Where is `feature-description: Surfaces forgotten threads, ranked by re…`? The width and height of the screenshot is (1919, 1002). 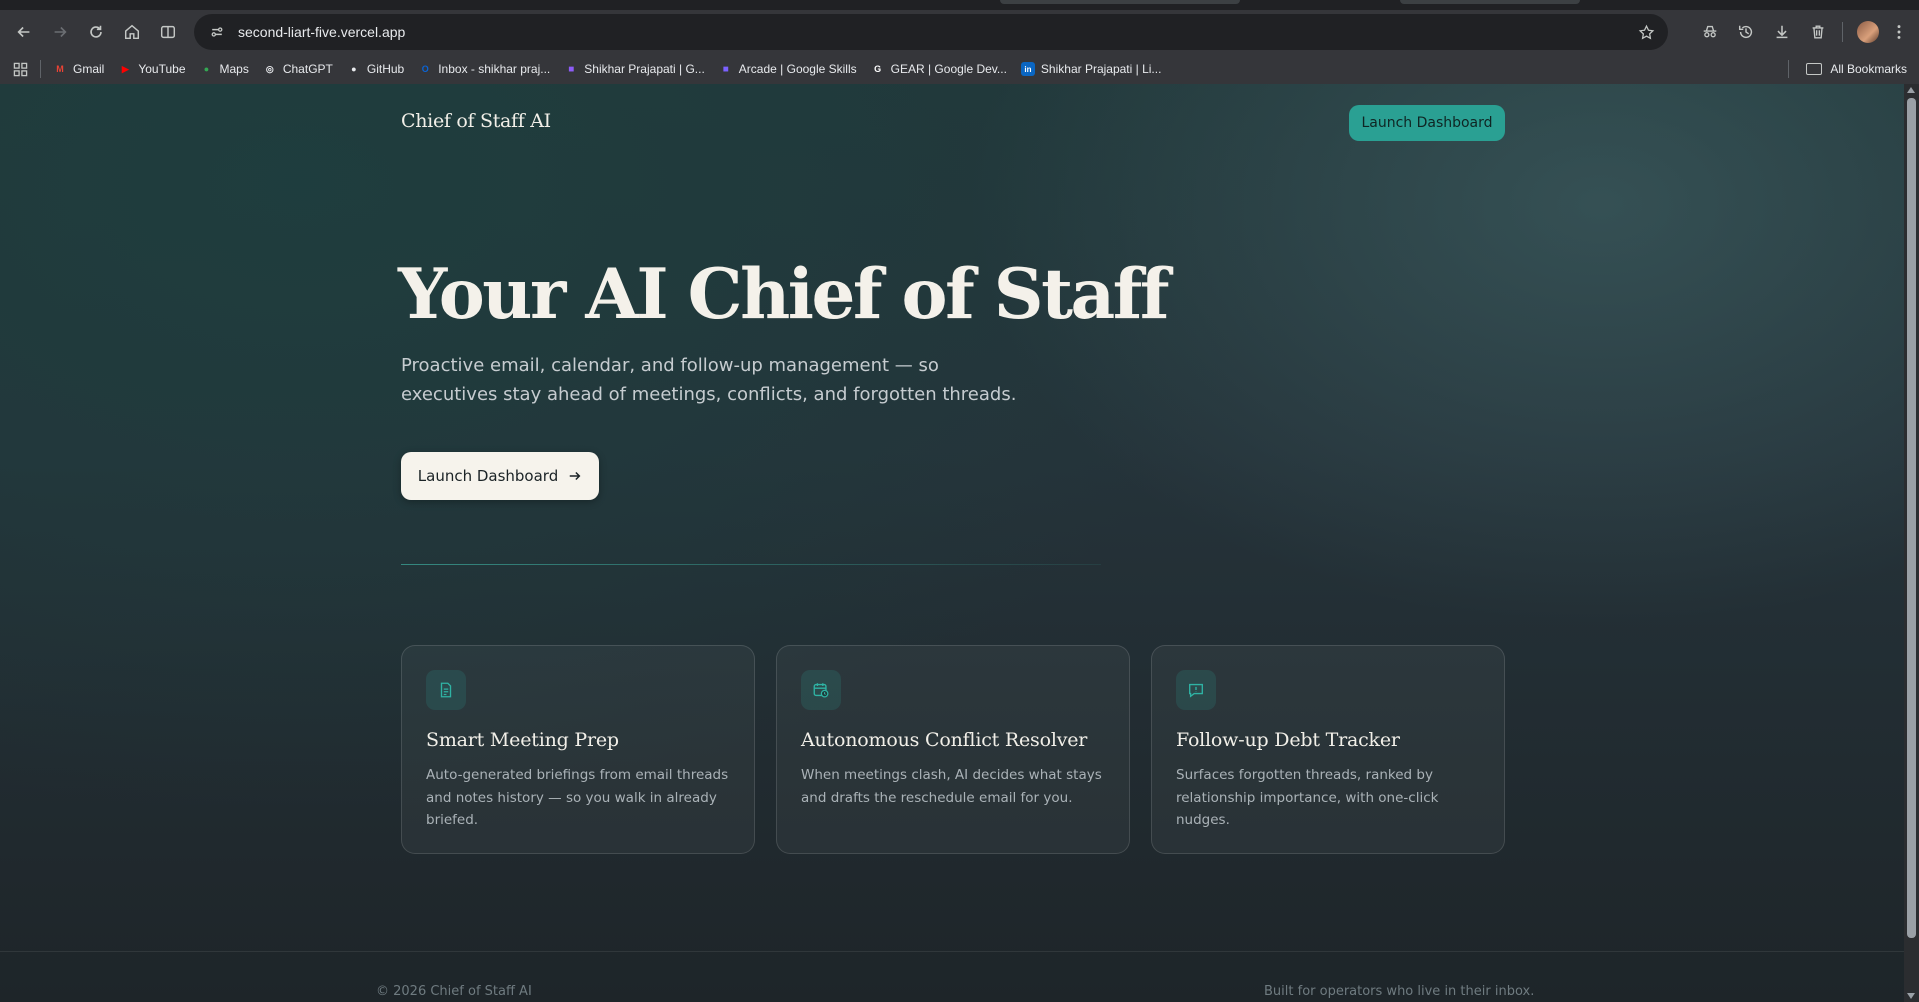
feature-description: Surfaces forgotten threads, ranked by re… is located at coordinates (1307, 797).